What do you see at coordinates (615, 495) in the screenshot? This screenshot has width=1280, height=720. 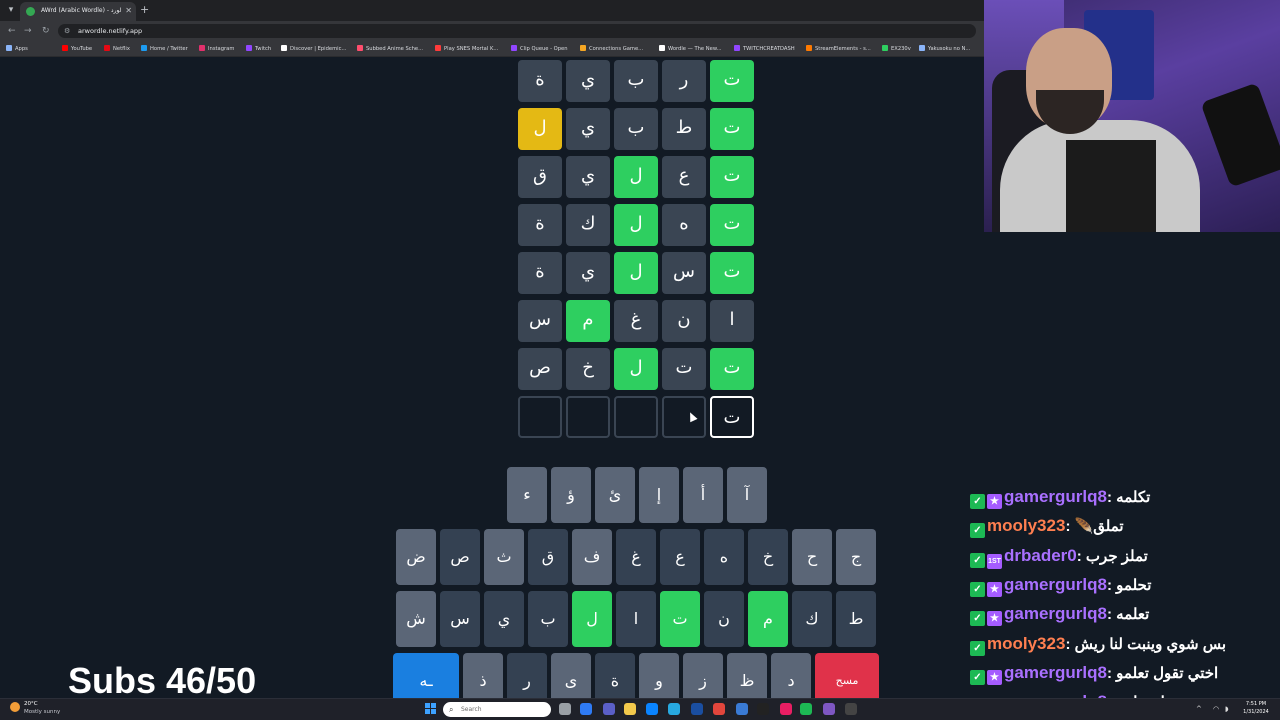 I see `keyboard-key: ئ` at bounding box center [615, 495].